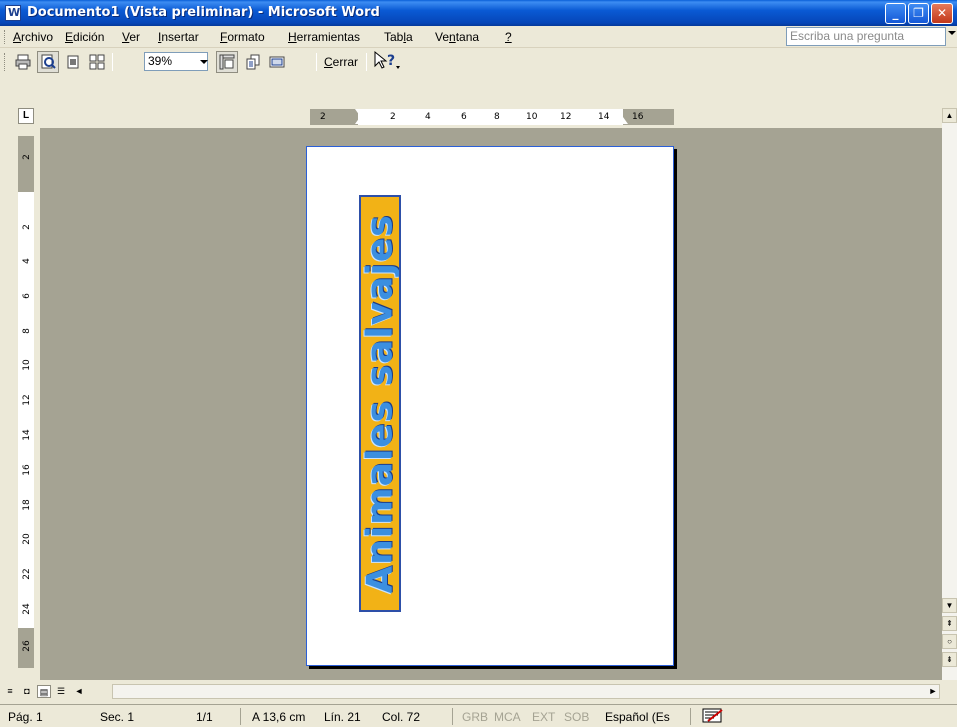 The height and width of the screenshot is (727, 957). I want to click on ask-question-input: Escriba una pregunta, so click(866, 36).